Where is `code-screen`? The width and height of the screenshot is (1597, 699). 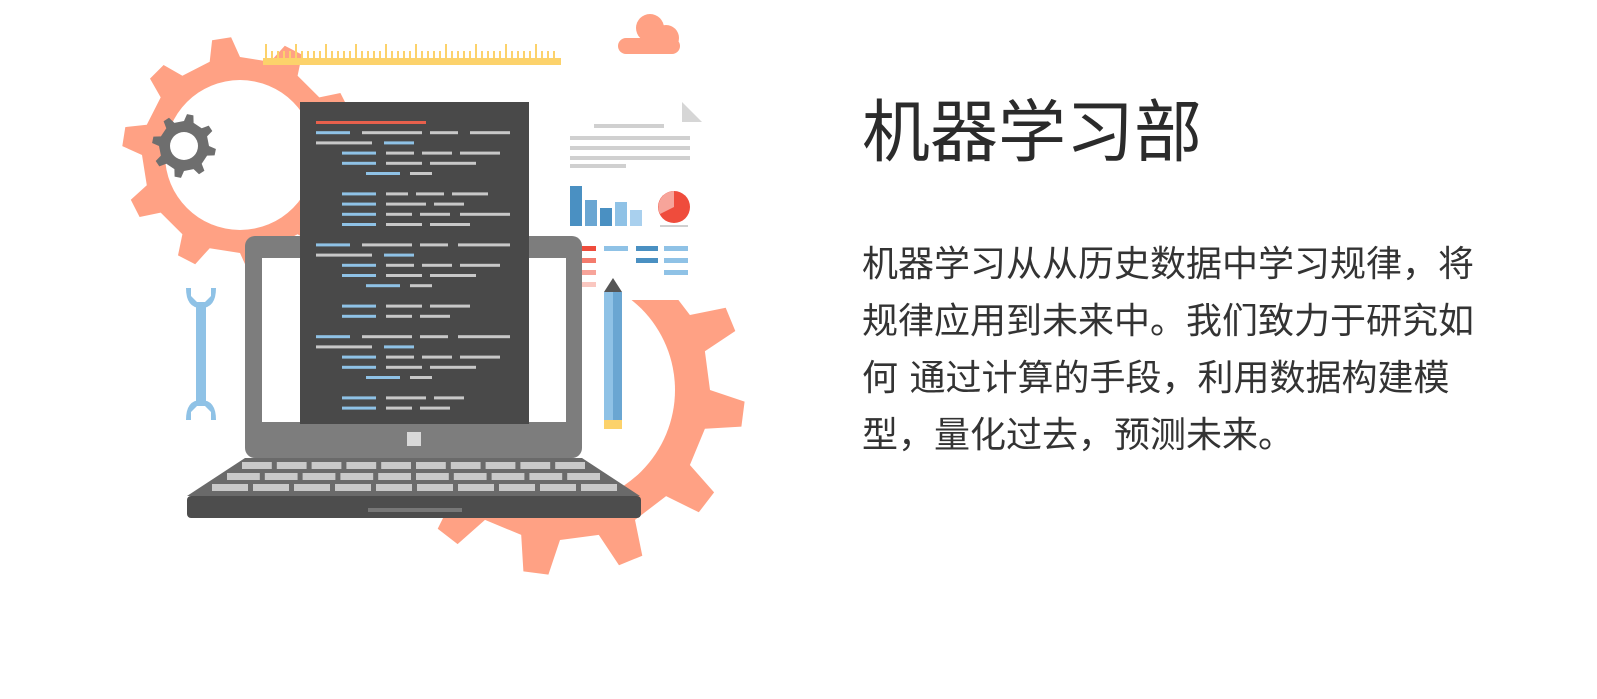 code-screen is located at coordinates (414, 263).